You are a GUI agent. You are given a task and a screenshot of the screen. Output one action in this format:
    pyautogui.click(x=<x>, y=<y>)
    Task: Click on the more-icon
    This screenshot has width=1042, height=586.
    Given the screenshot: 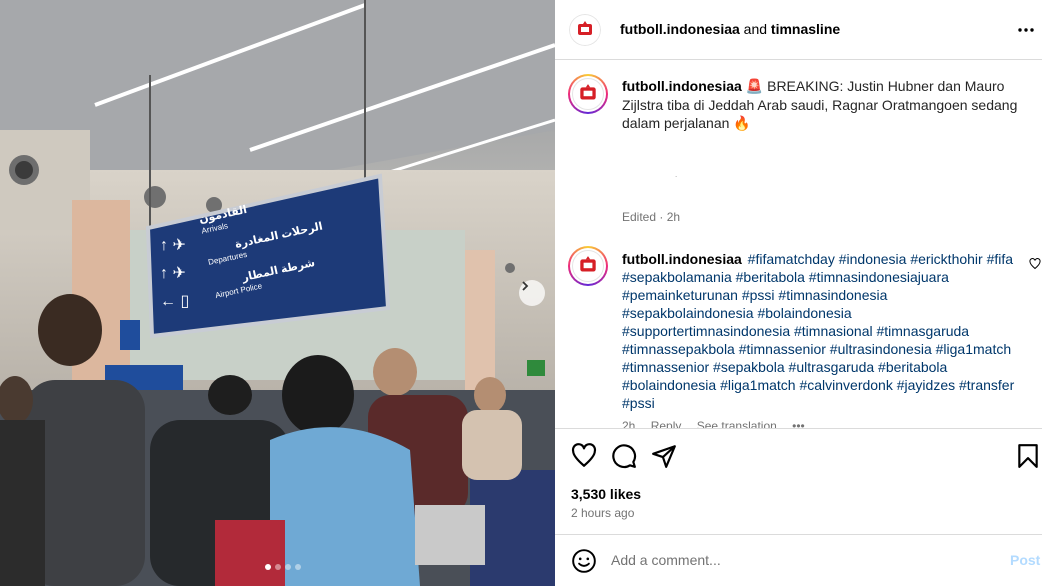 What is the action you would take?
    pyautogui.click(x=1026, y=30)
    